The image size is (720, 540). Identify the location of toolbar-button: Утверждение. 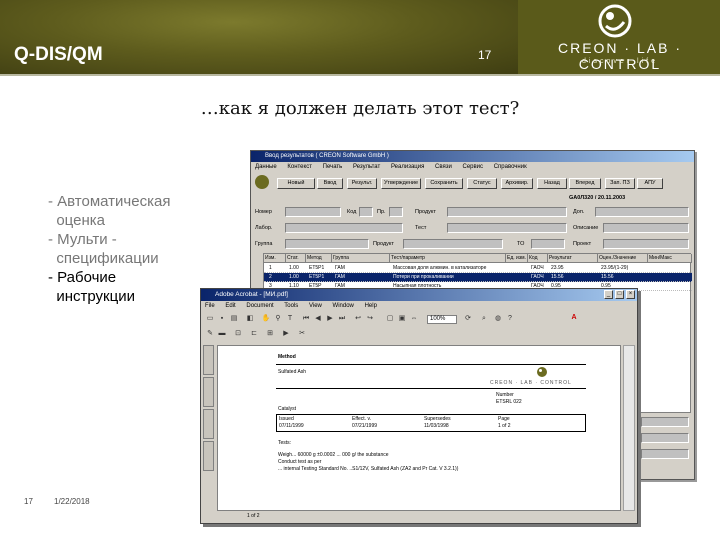
(401, 183).